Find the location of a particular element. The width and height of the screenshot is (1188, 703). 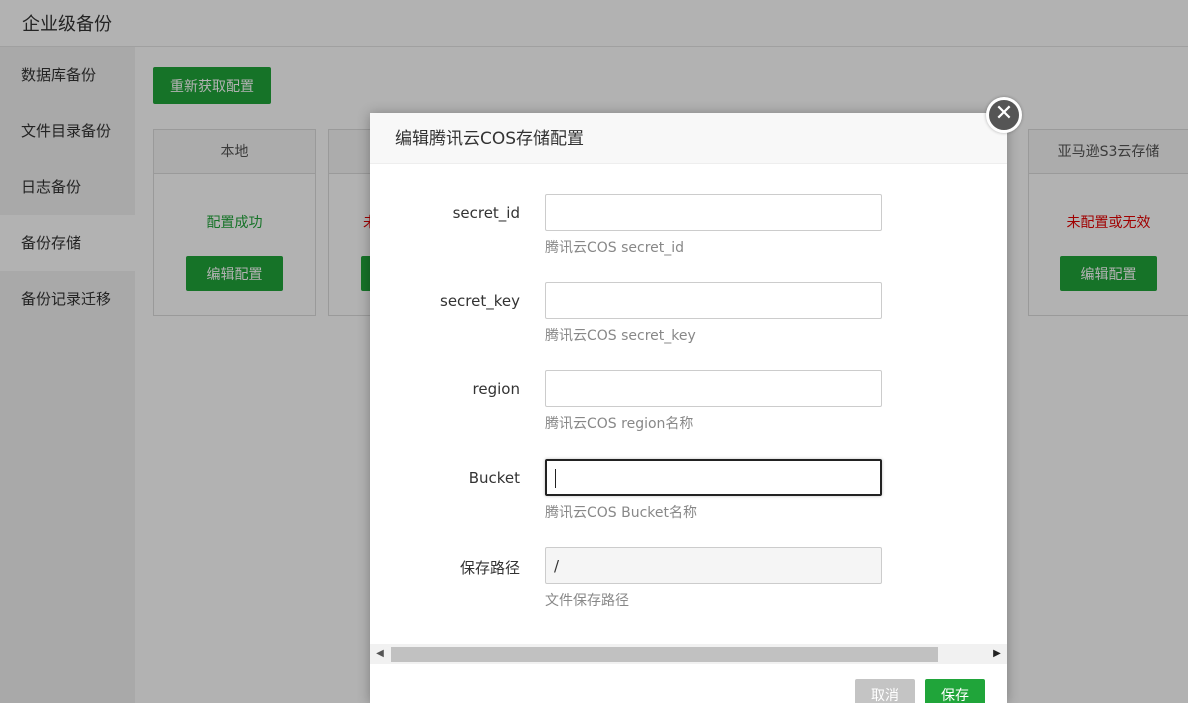

bucket-input is located at coordinates (713, 477).